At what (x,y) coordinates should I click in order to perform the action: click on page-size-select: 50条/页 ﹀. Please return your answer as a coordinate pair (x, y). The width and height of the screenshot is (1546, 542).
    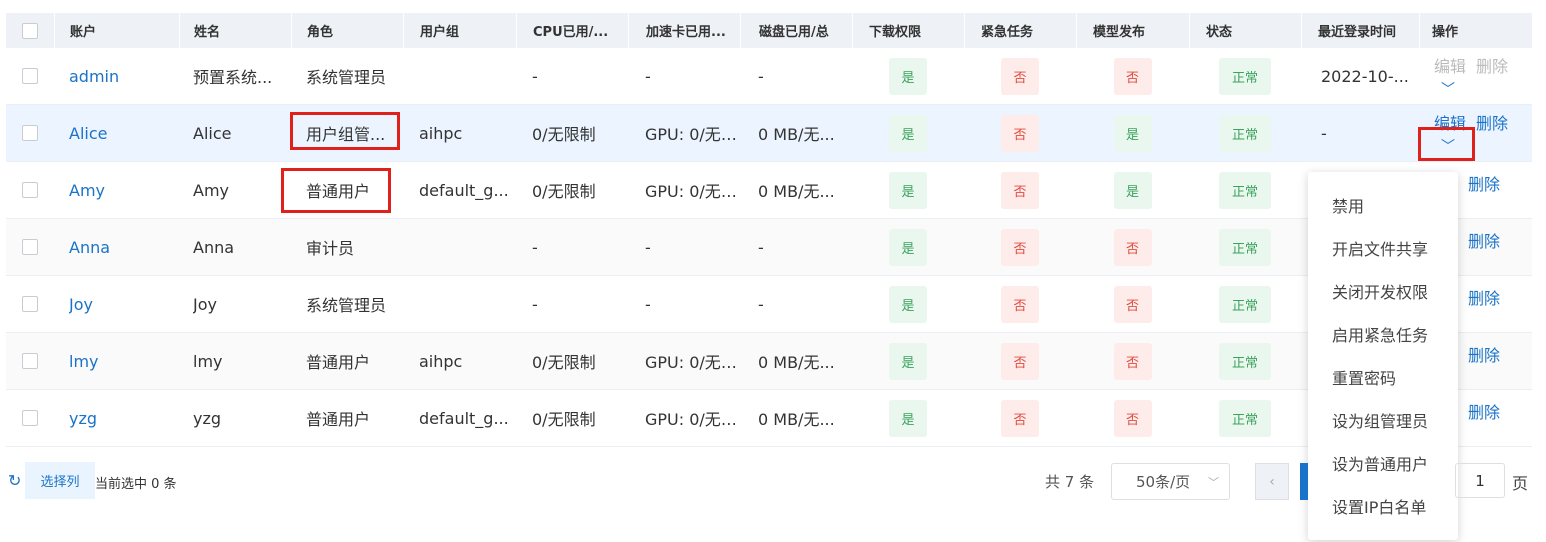
    Looking at the image, I should click on (1170, 481).